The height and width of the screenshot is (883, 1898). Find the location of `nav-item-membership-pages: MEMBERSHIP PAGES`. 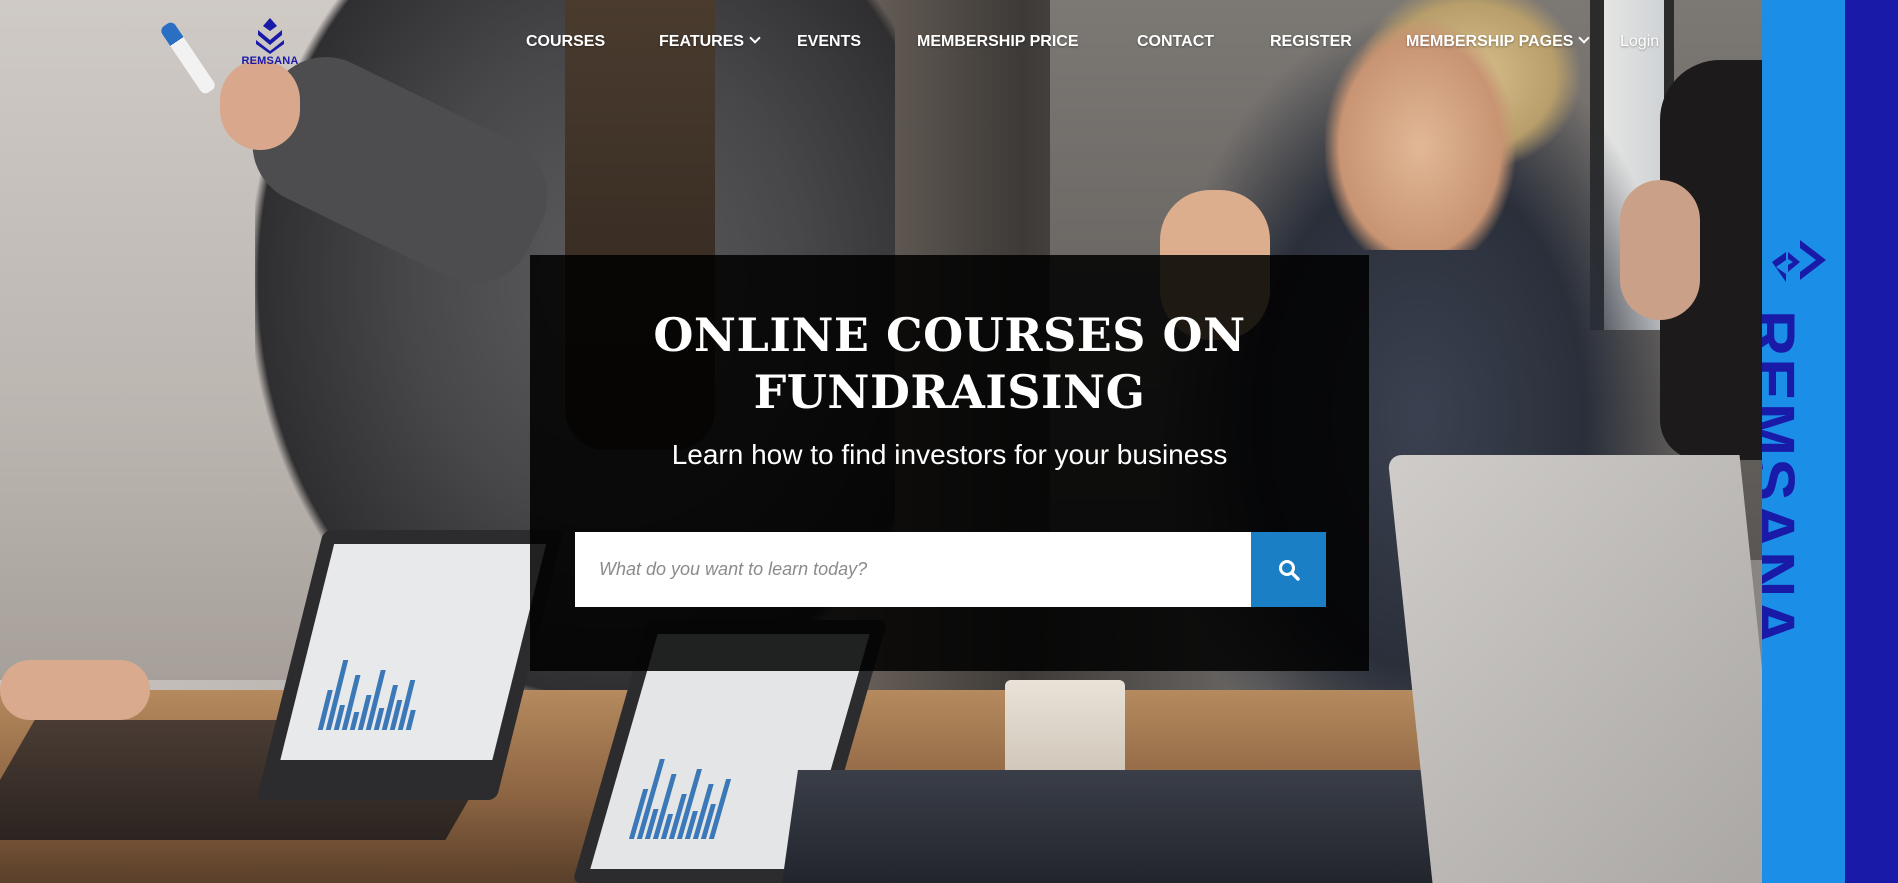

nav-item-membership-pages: MEMBERSHIP PAGES is located at coordinates (1498, 41).